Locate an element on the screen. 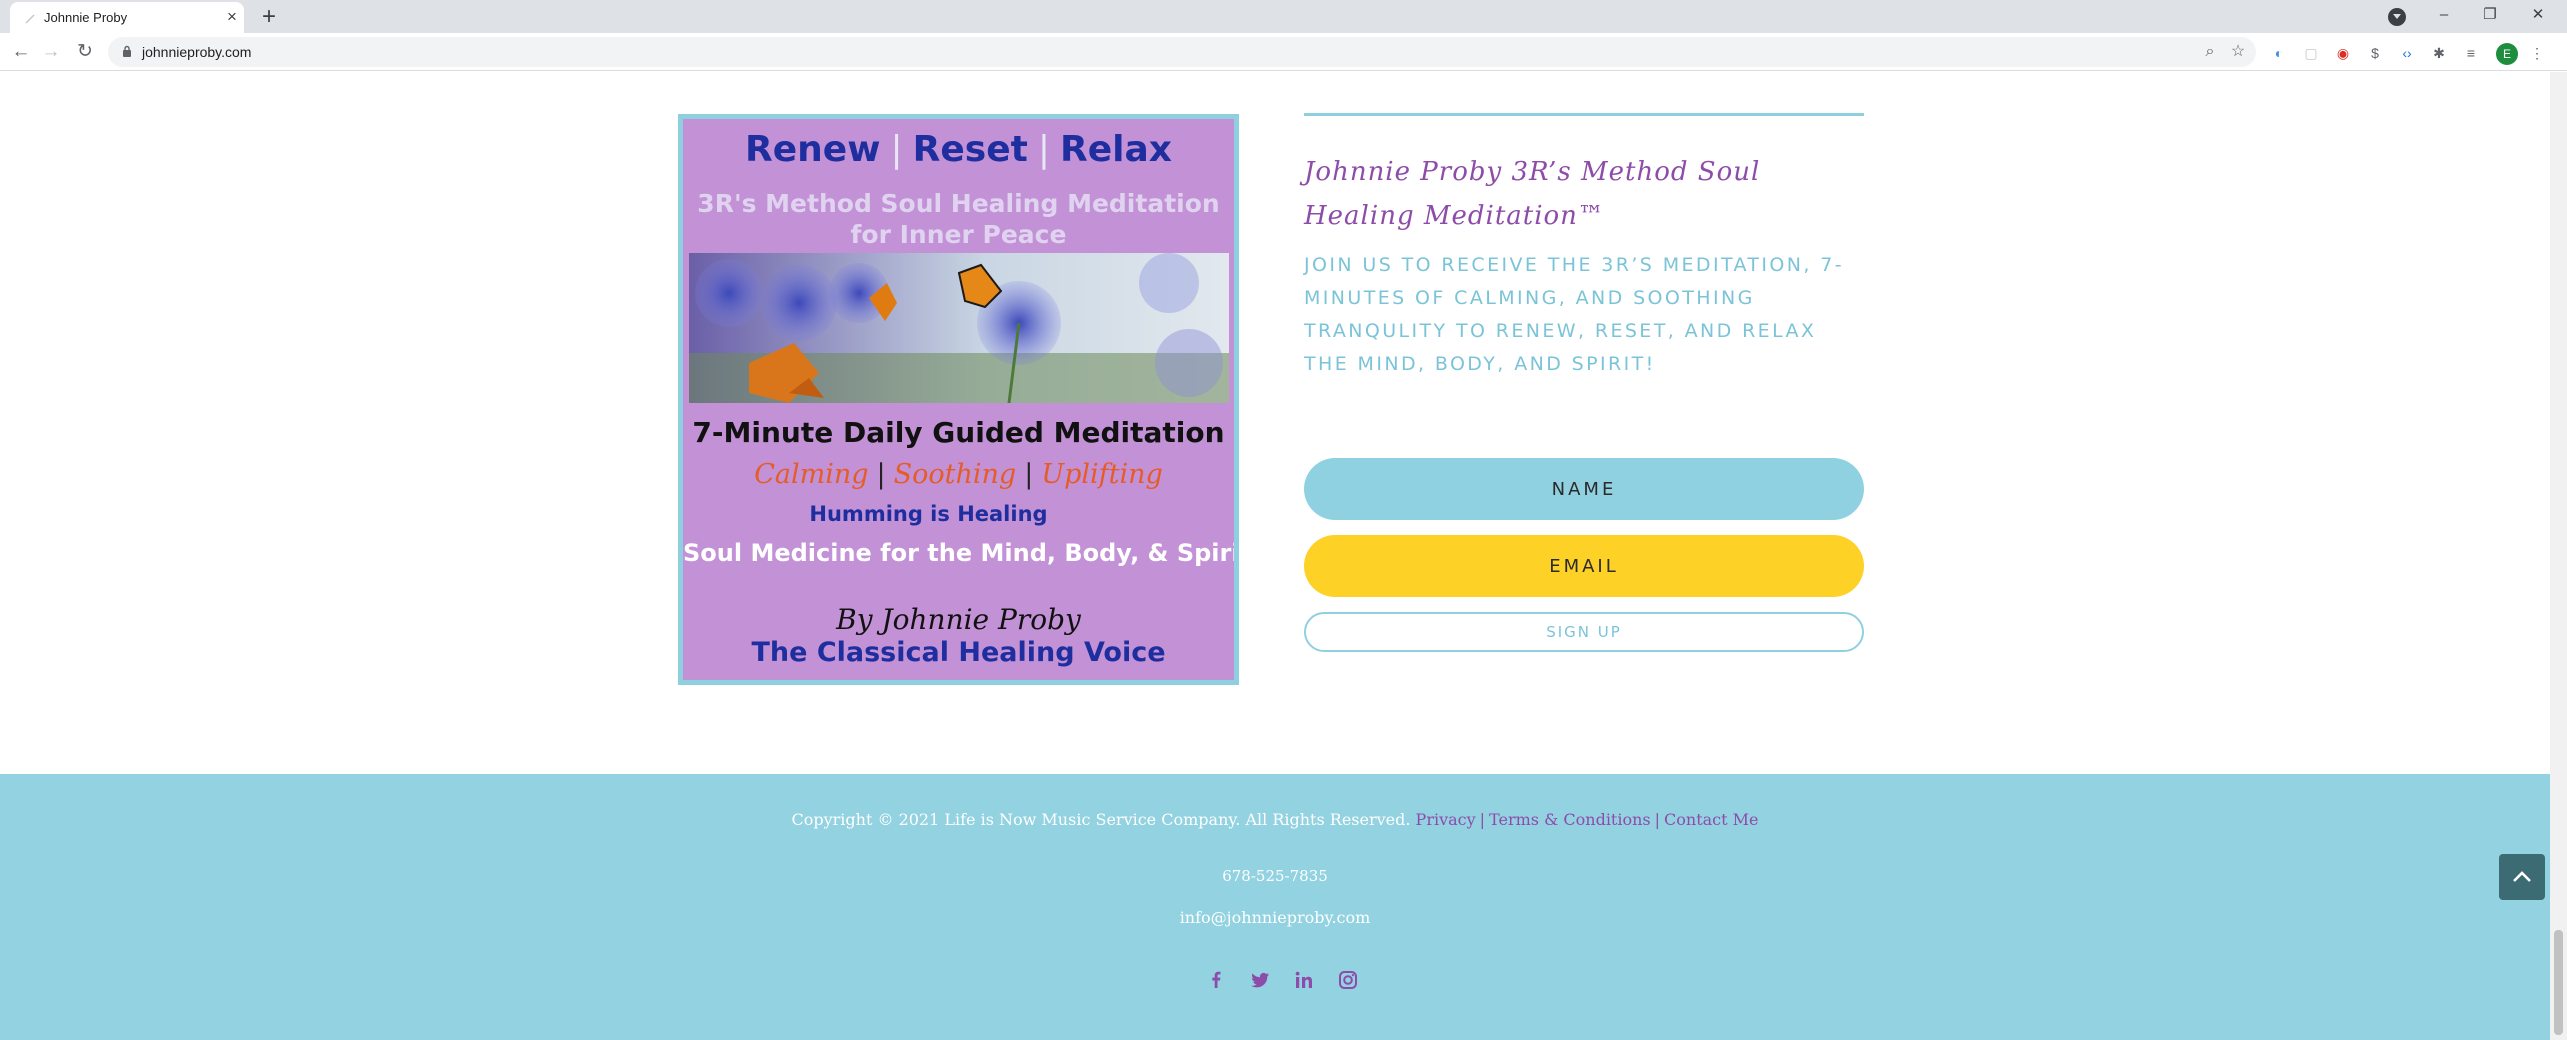 This screenshot has width=2567, height=1040. extensions-icon: ✱ is located at coordinates (2439, 53).